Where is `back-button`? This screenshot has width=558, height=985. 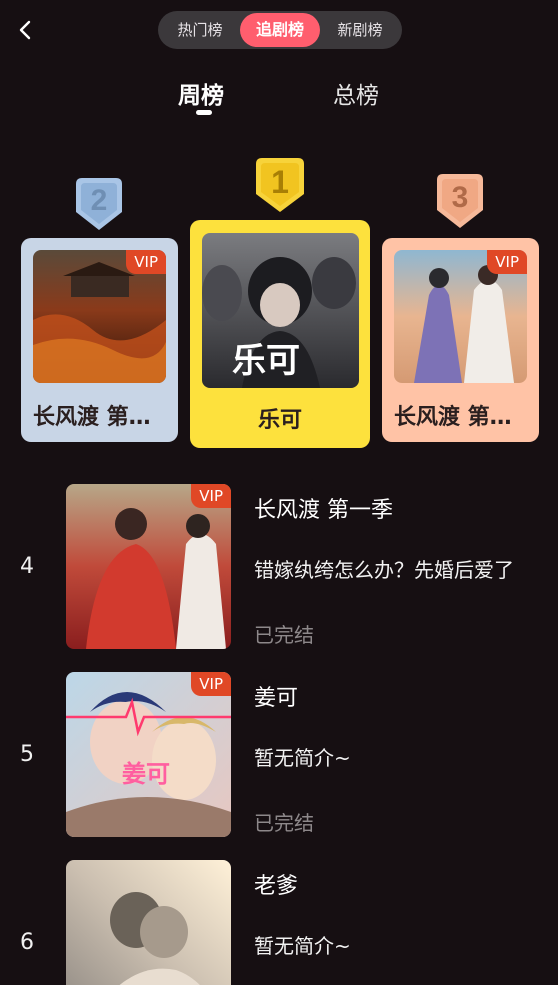 back-button is located at coordinates (26, 30).